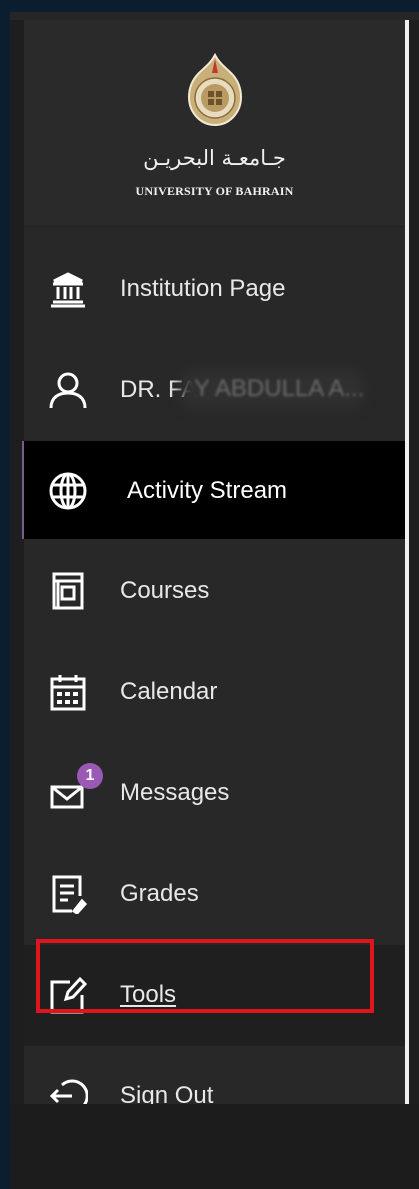 The width and height of the screenshot is (419, 1189). I want to click on grades-icon, so click(70, 894).